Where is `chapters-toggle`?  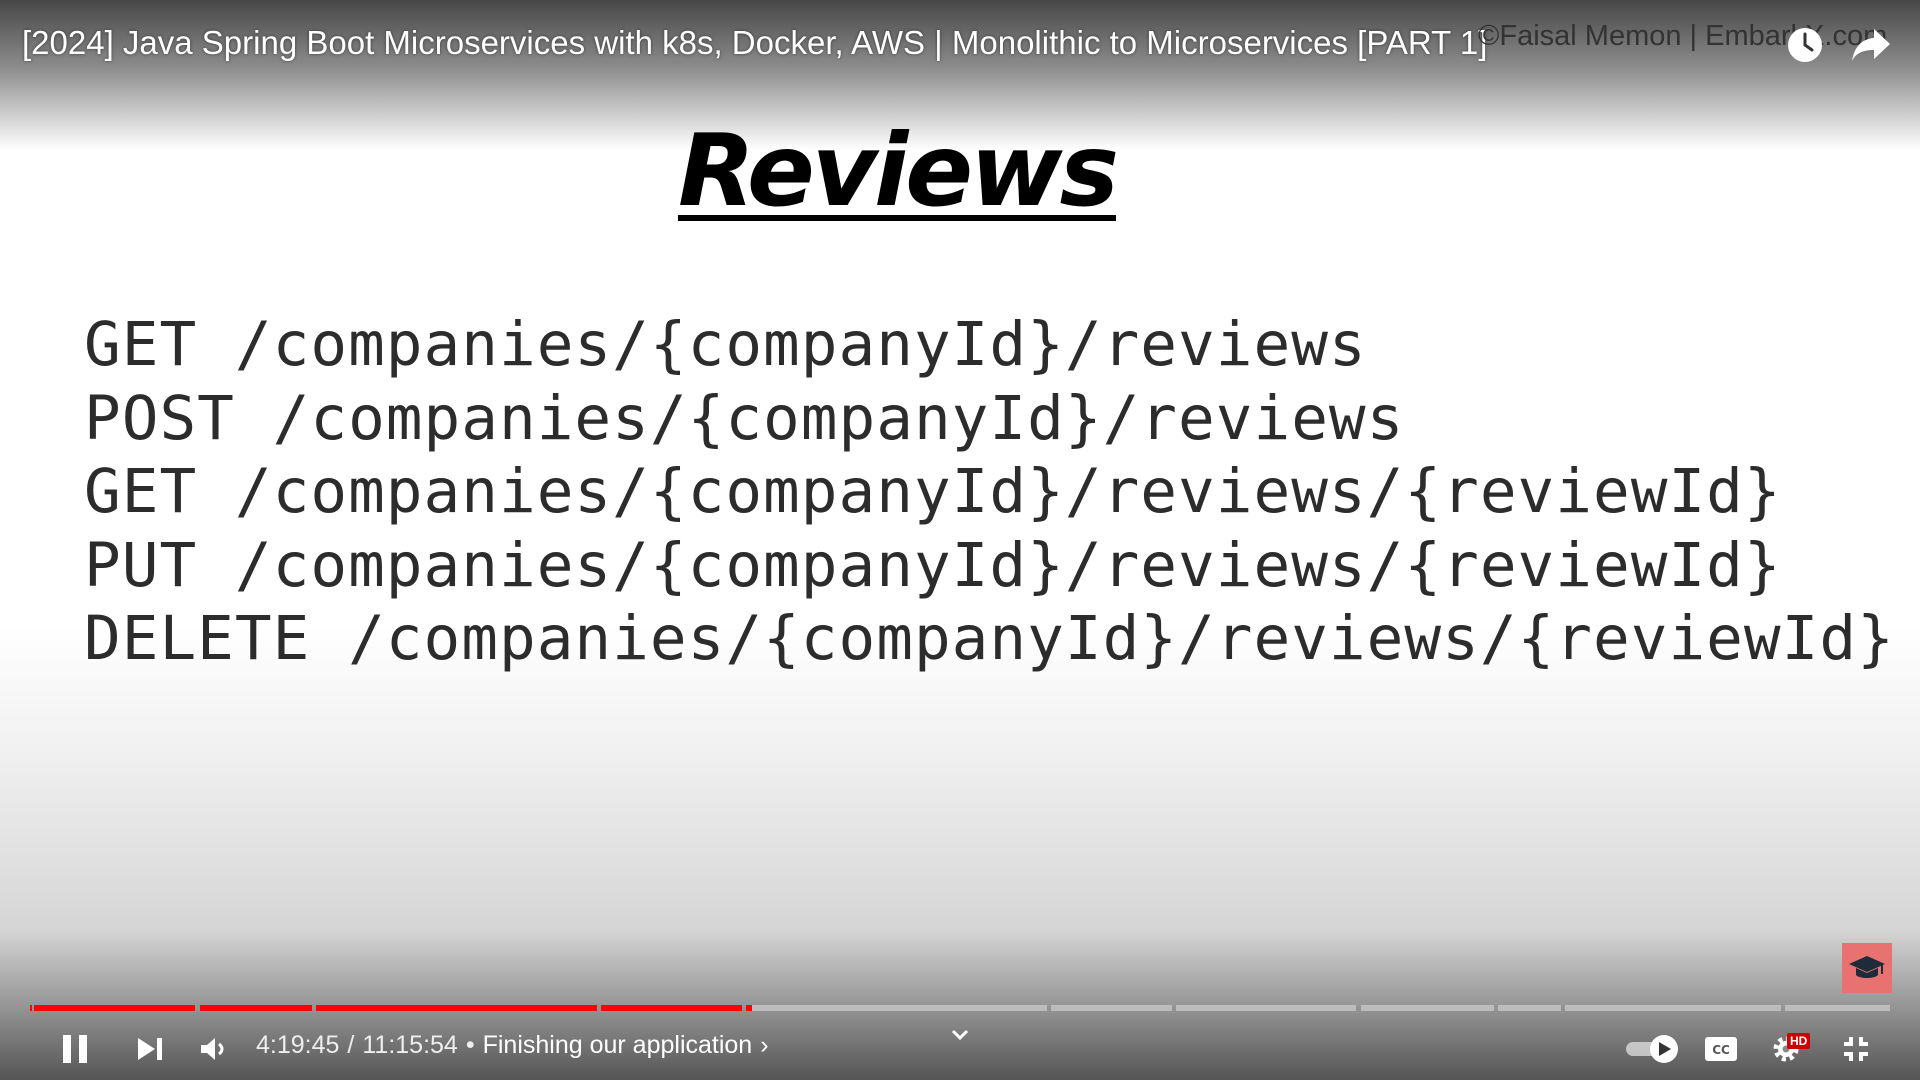
chapters-toggle is located at coordinates (960, 1035).